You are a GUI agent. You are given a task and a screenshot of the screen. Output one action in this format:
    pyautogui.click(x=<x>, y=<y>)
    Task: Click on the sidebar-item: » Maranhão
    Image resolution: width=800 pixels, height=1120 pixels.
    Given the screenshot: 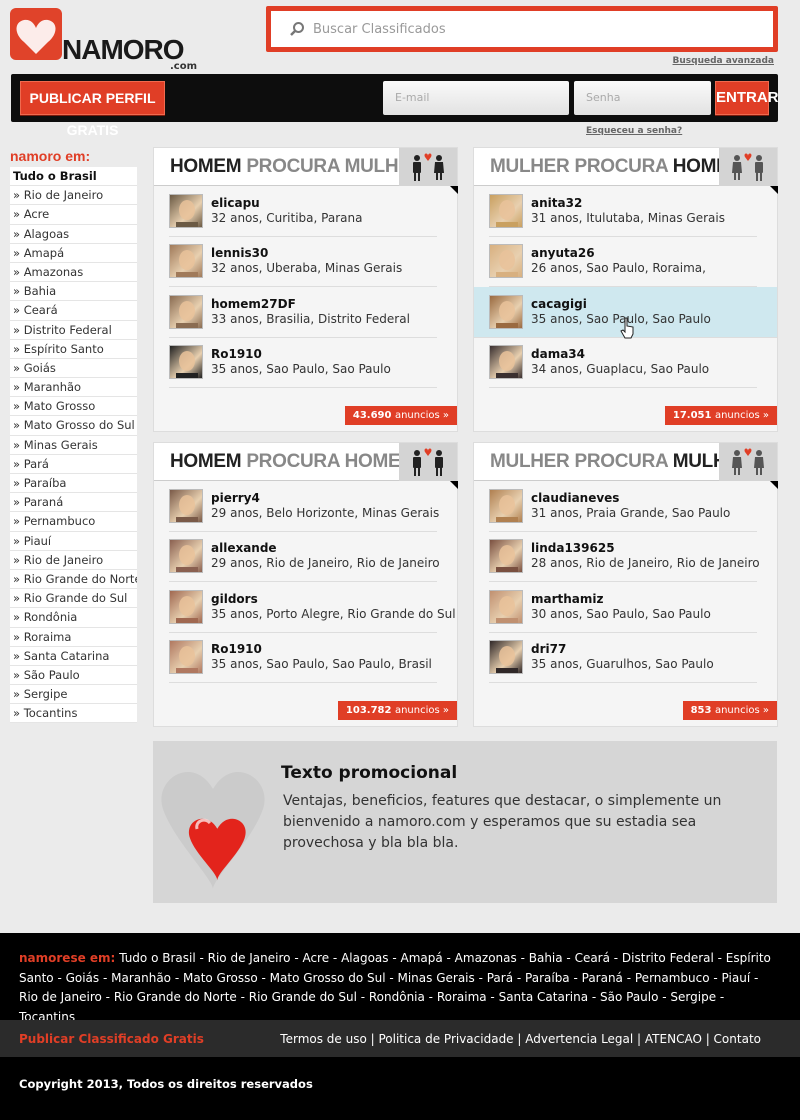 What is the action you would take?
    pyautogui.click(x=73, y=388)
    